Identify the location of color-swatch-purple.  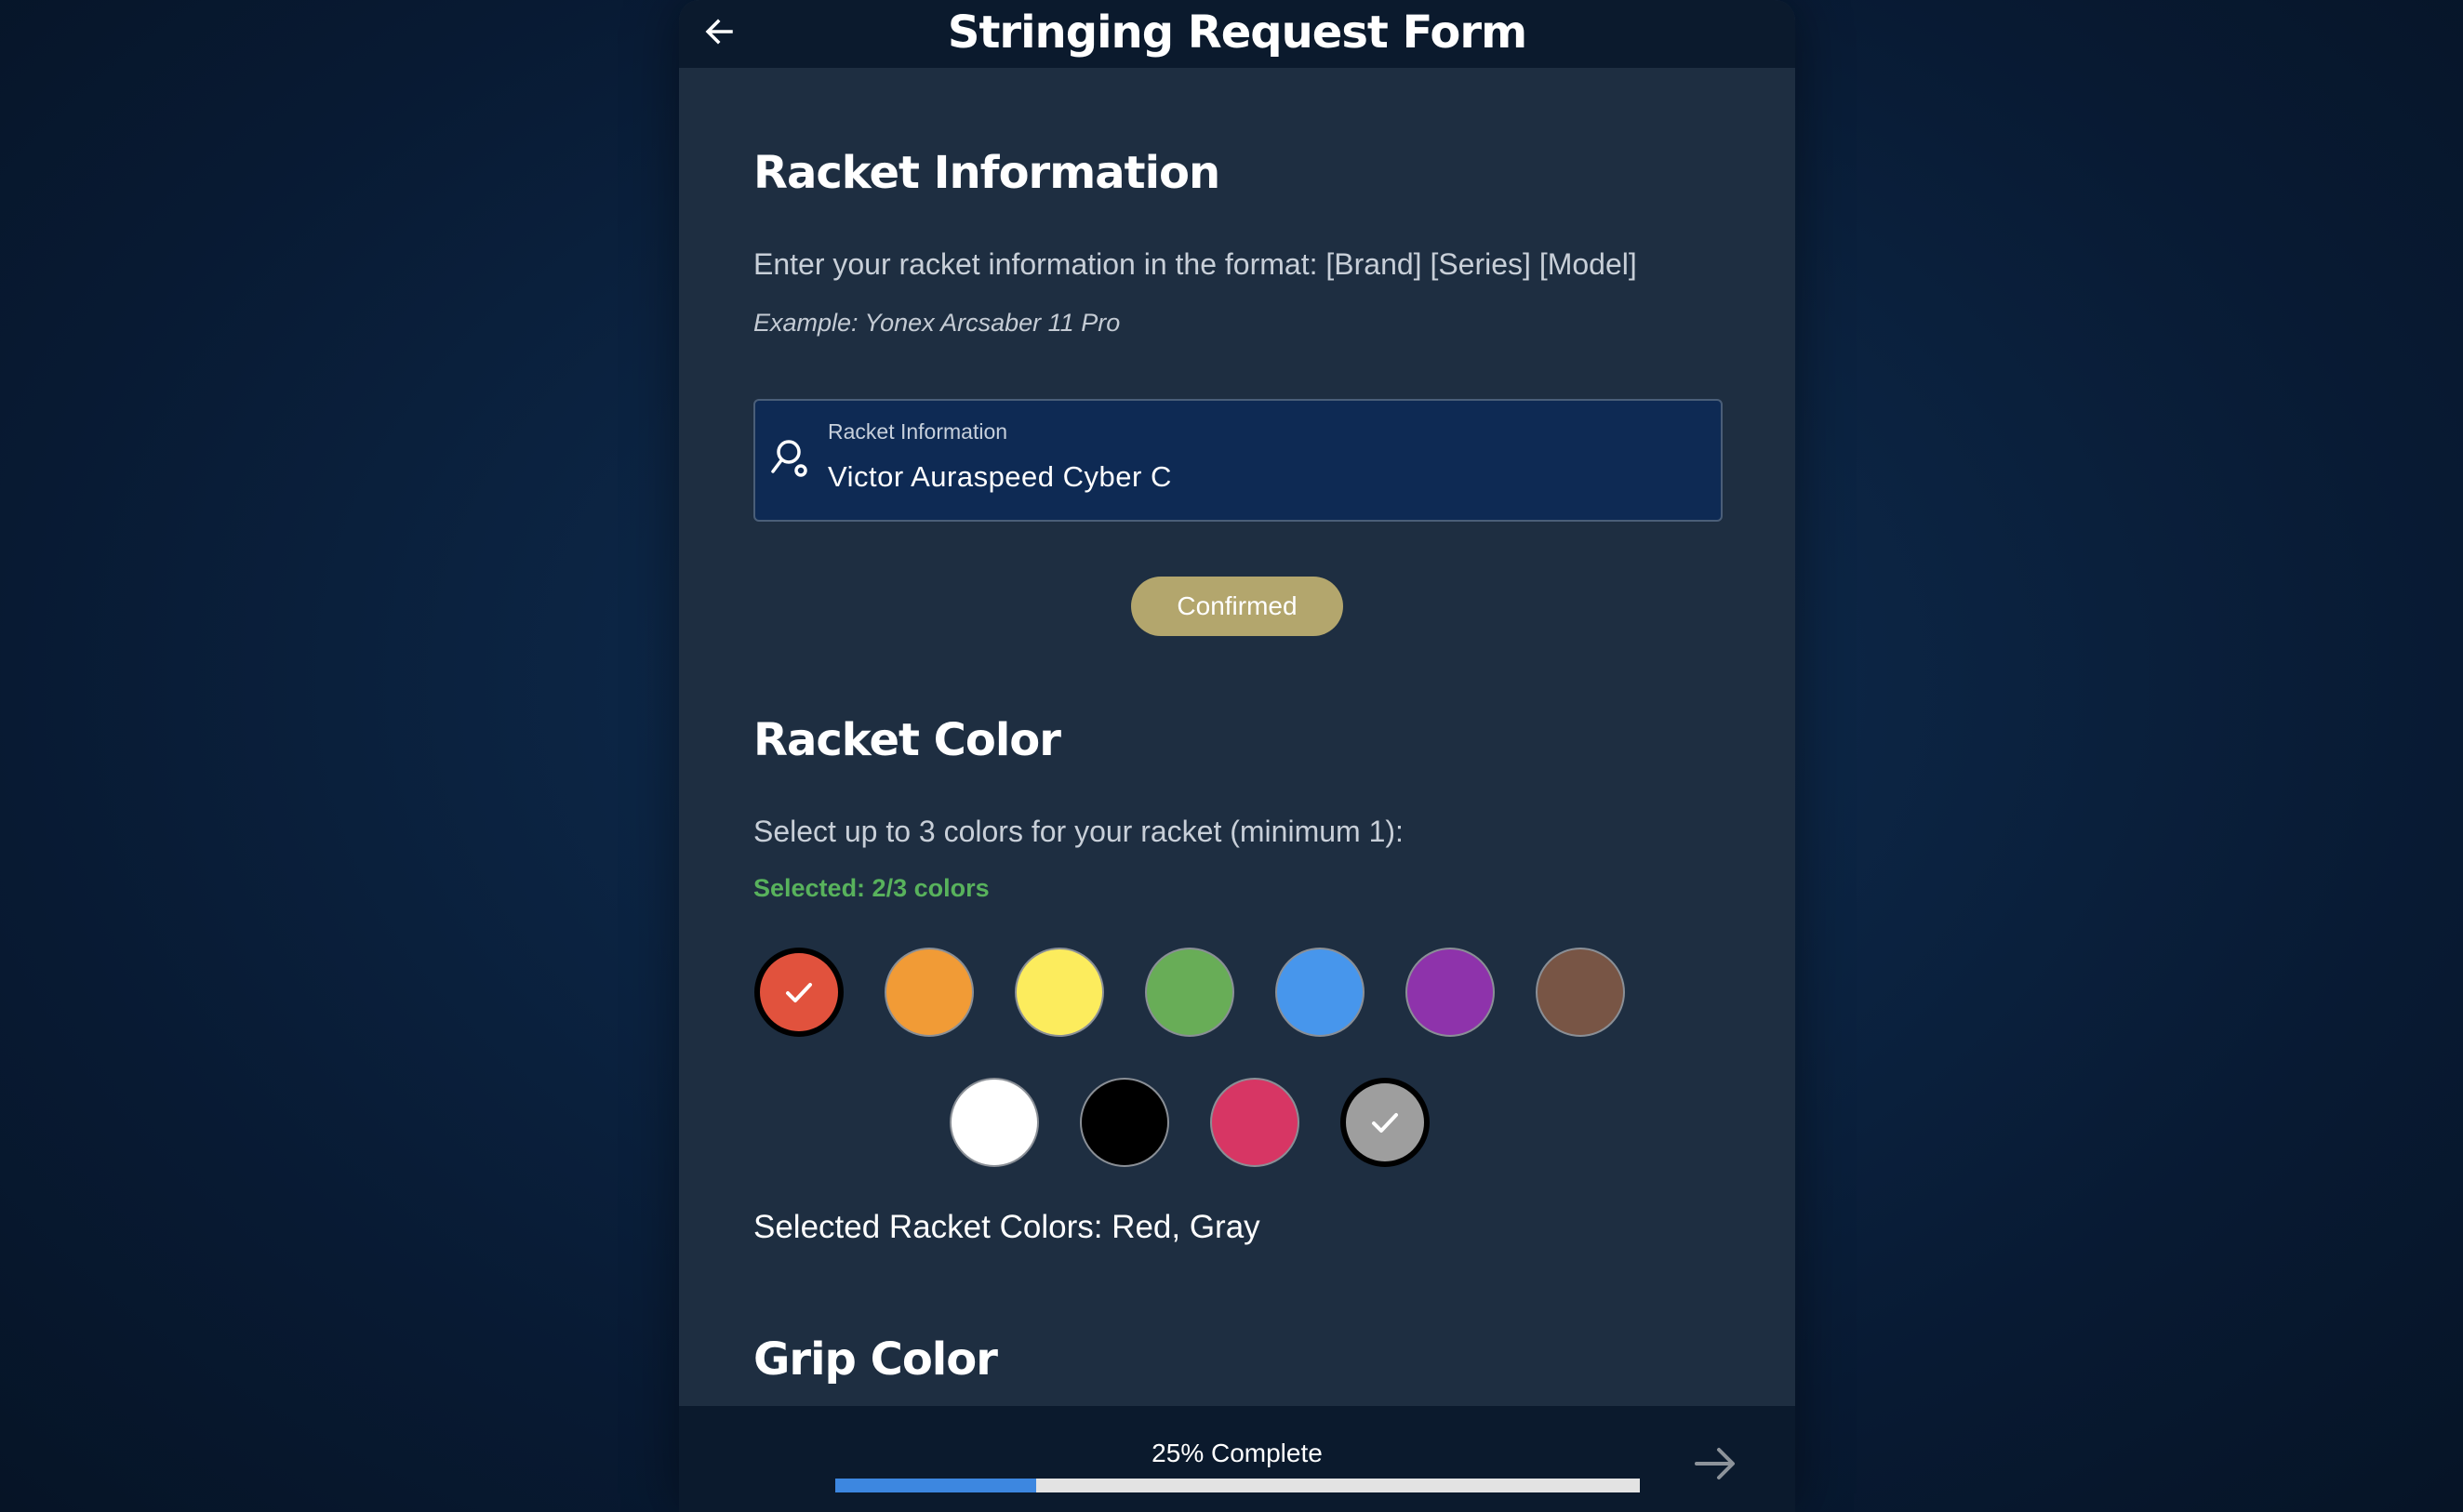
(1450, 992).